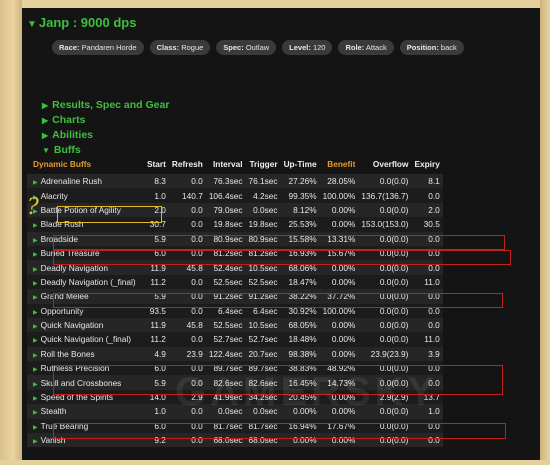 The image size is (550, 465). What do you see at coordinates (339, 164) in the screenshot?
I see `col-benefit: Benefit` at bounding box center [339, 164].